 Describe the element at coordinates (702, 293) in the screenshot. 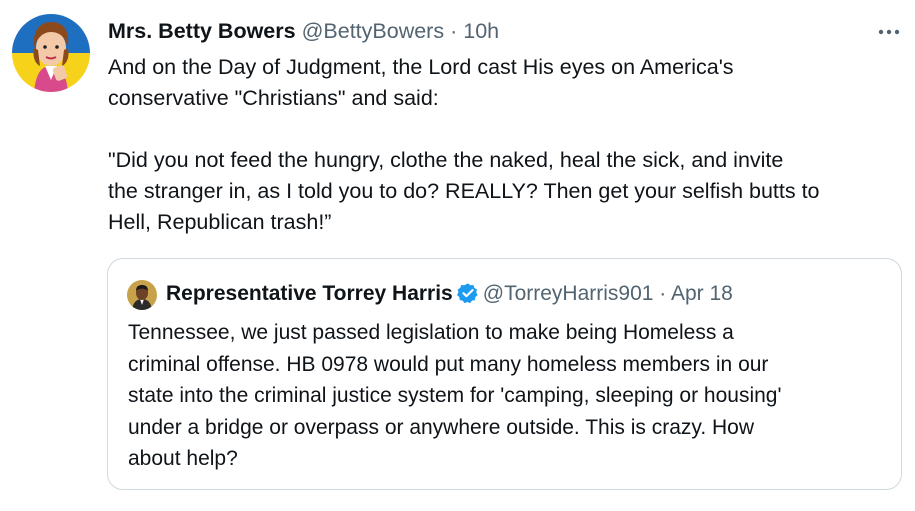

I see `quoted-tweet-date: Apr 18` at that location.